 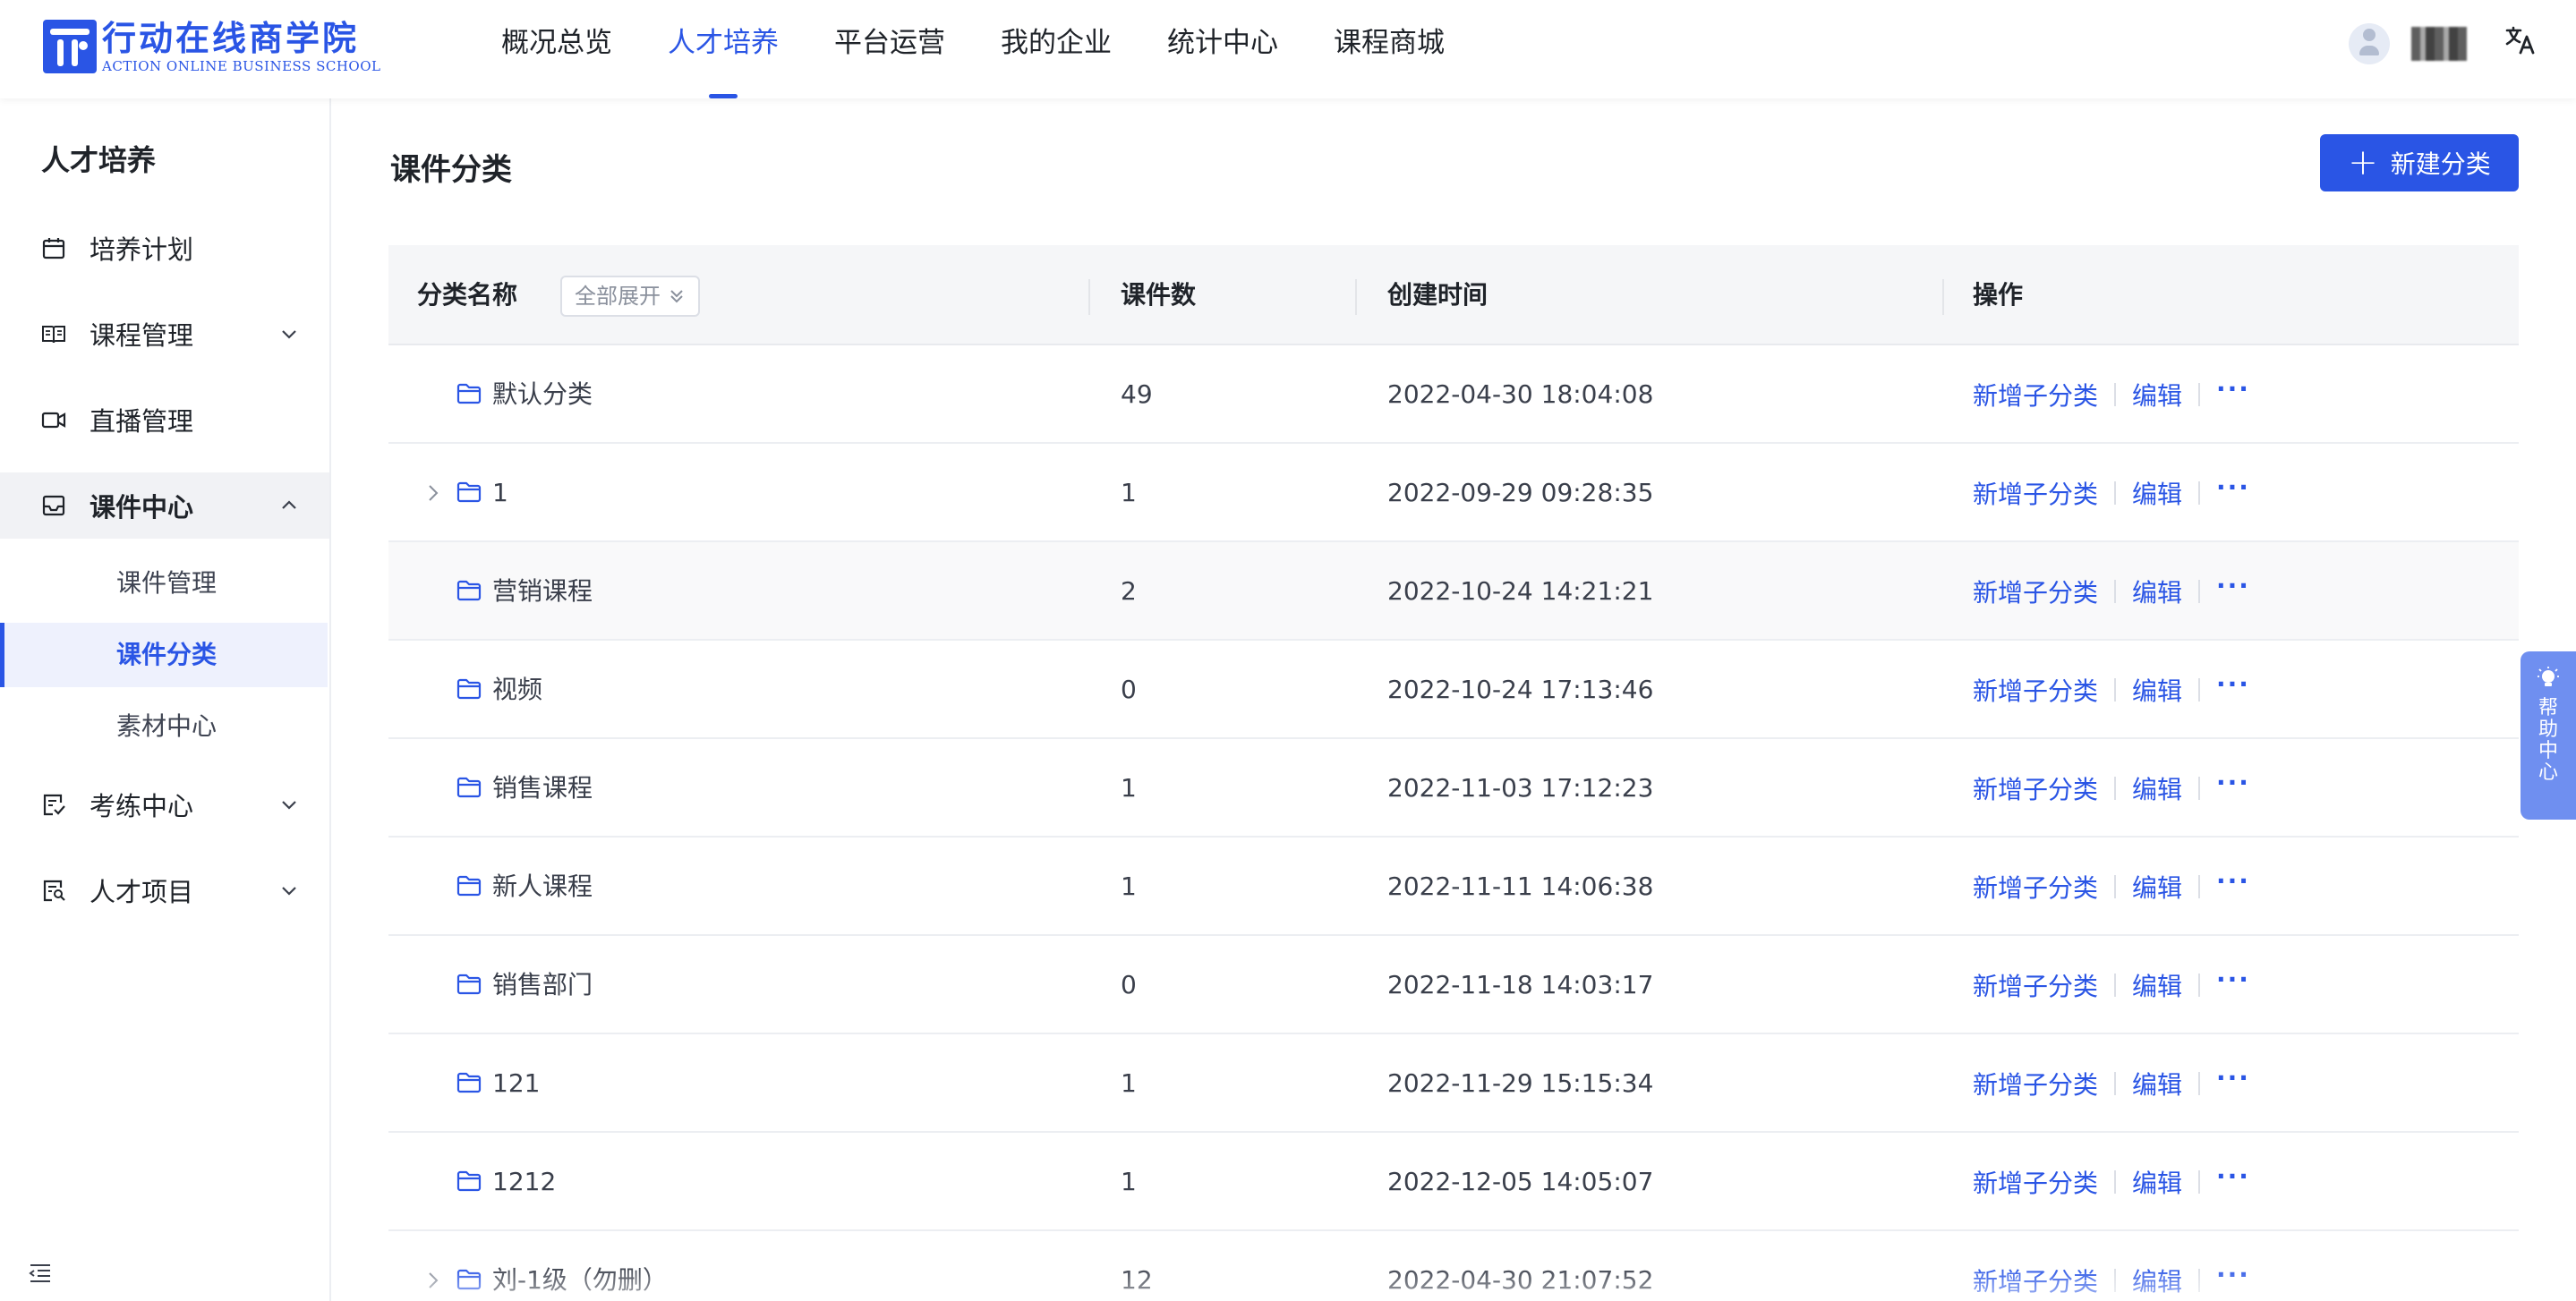 I want to click on created-time: 2022-11-18 14:03:17, so click(x=1520, y=984).